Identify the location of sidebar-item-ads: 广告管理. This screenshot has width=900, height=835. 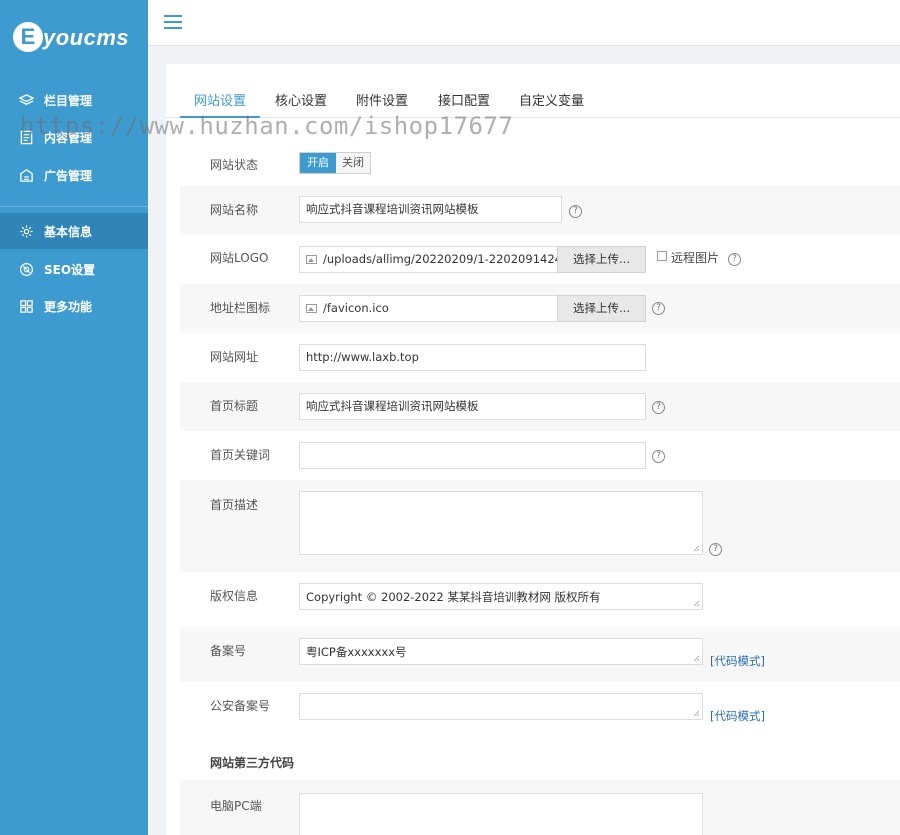
(74, 175).